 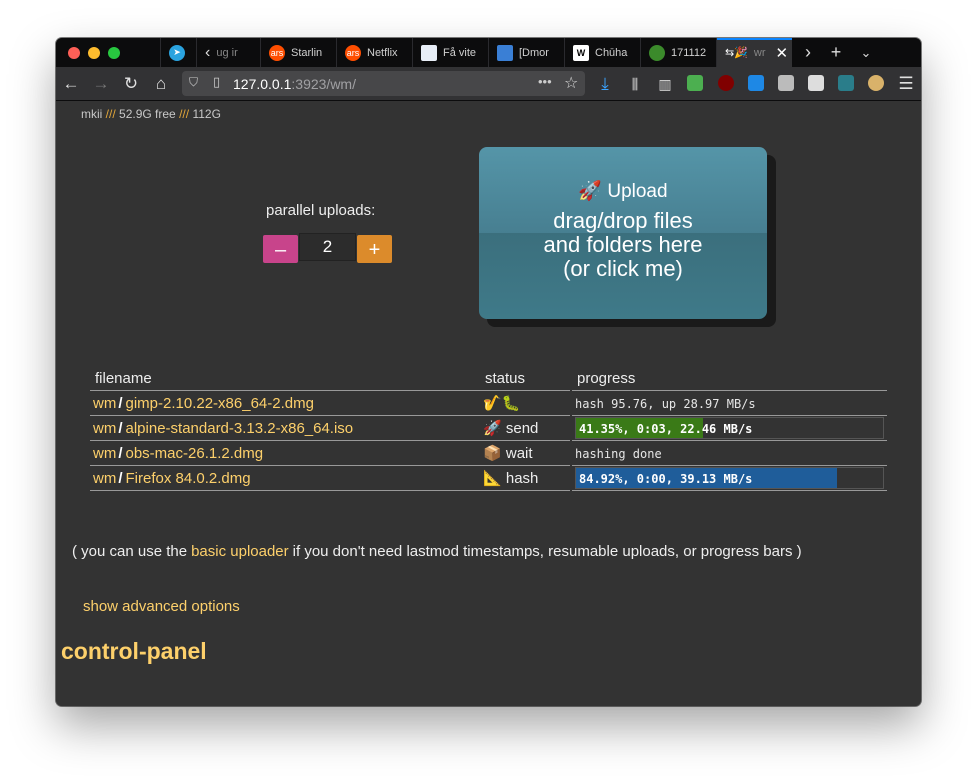 What do you see at coordinates (488, 378) in the screenshot?
I see `table-header-row: filename status progress` at bounding box center [488, 378].